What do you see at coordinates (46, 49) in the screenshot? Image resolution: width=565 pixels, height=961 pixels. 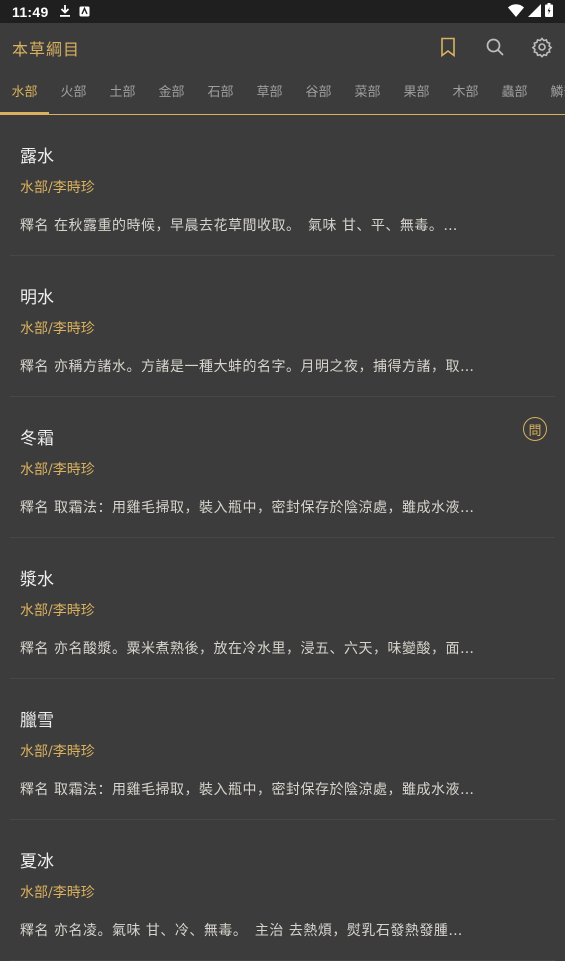 I see `app-title: 本草綱目` at bounding box center [46, 49].